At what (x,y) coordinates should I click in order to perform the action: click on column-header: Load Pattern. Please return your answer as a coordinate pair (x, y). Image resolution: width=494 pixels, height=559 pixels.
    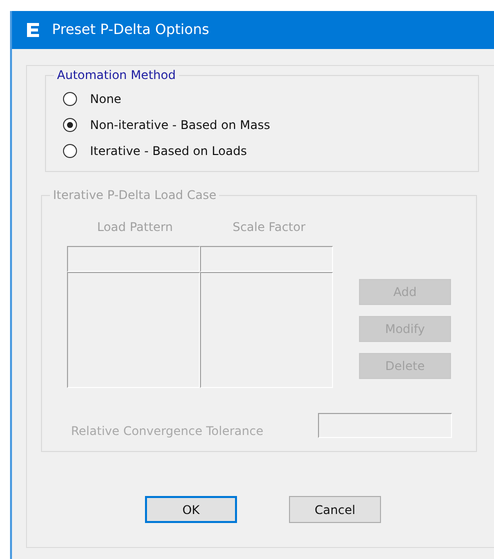
    Looking at the image, I should click on (135, 227).